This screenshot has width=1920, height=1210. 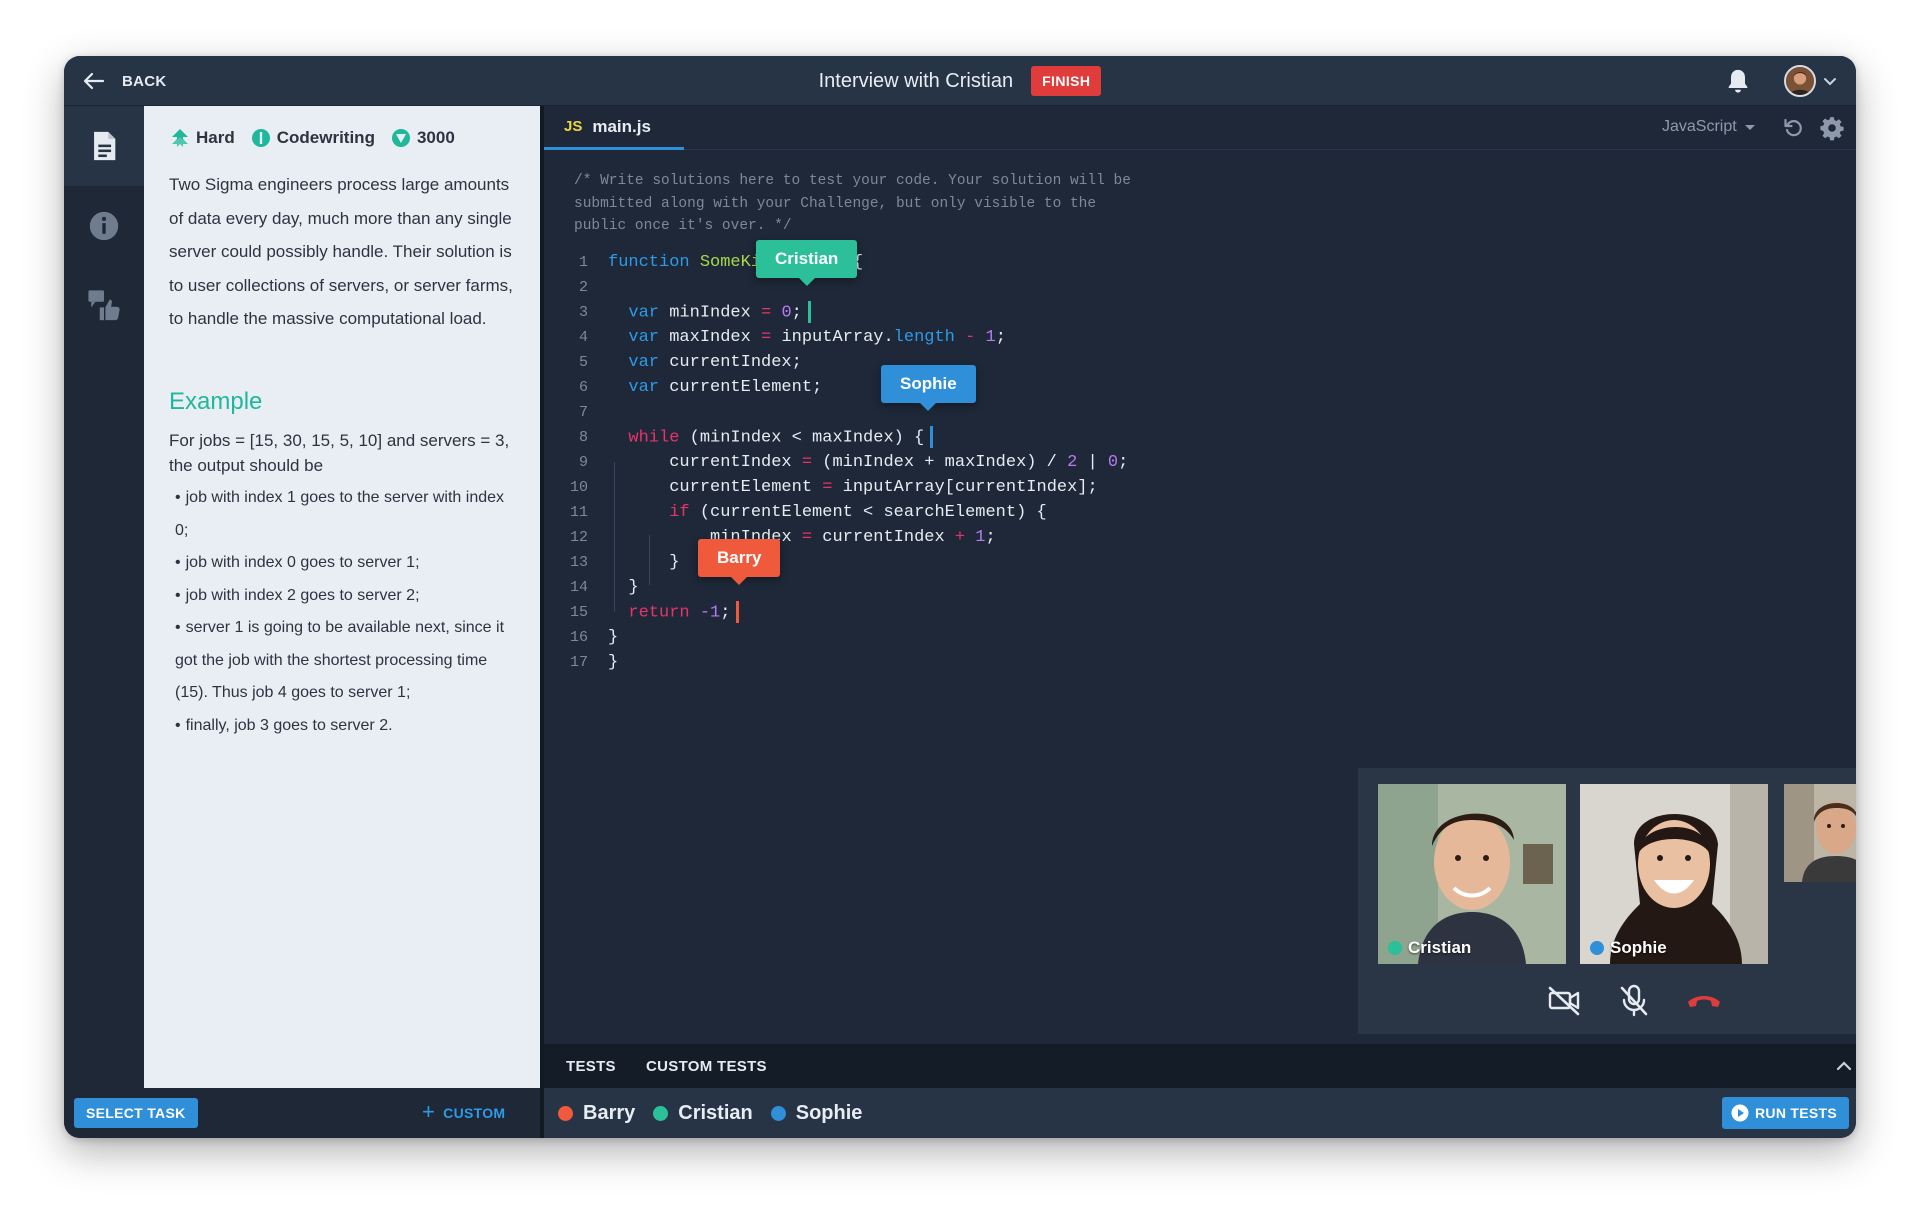 I want to click on video-tile-cristian: Cristian, so click(x=1472, y=874).